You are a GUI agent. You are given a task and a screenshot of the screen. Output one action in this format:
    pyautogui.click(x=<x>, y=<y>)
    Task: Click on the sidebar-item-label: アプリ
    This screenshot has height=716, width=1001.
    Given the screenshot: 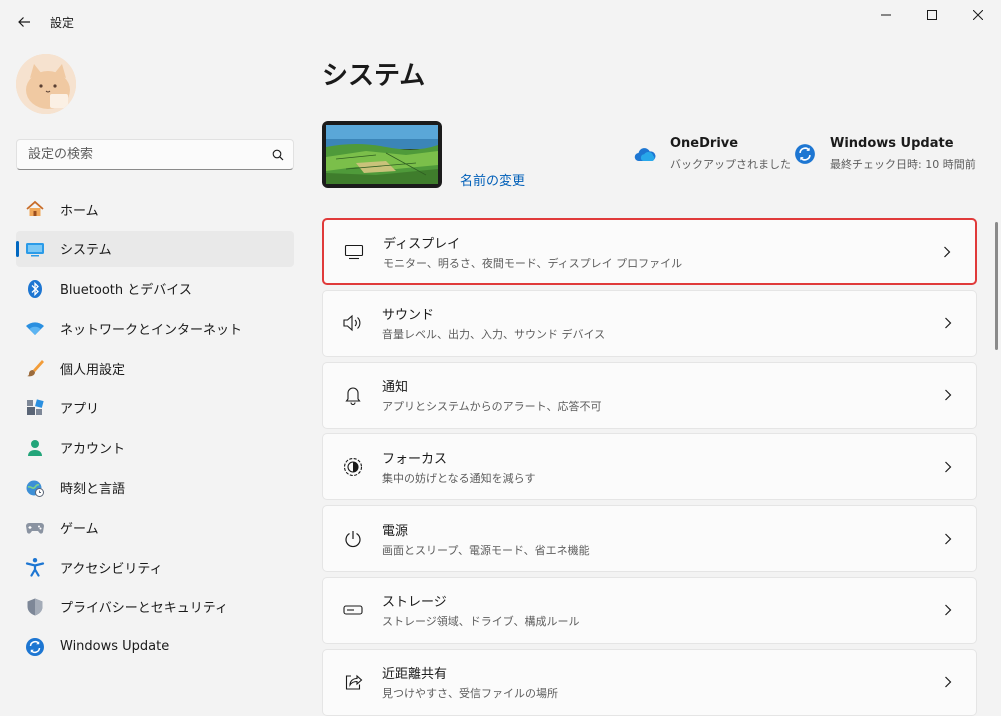 What is the action you would take?
    pyautogui.click(x=80, y=410)
    